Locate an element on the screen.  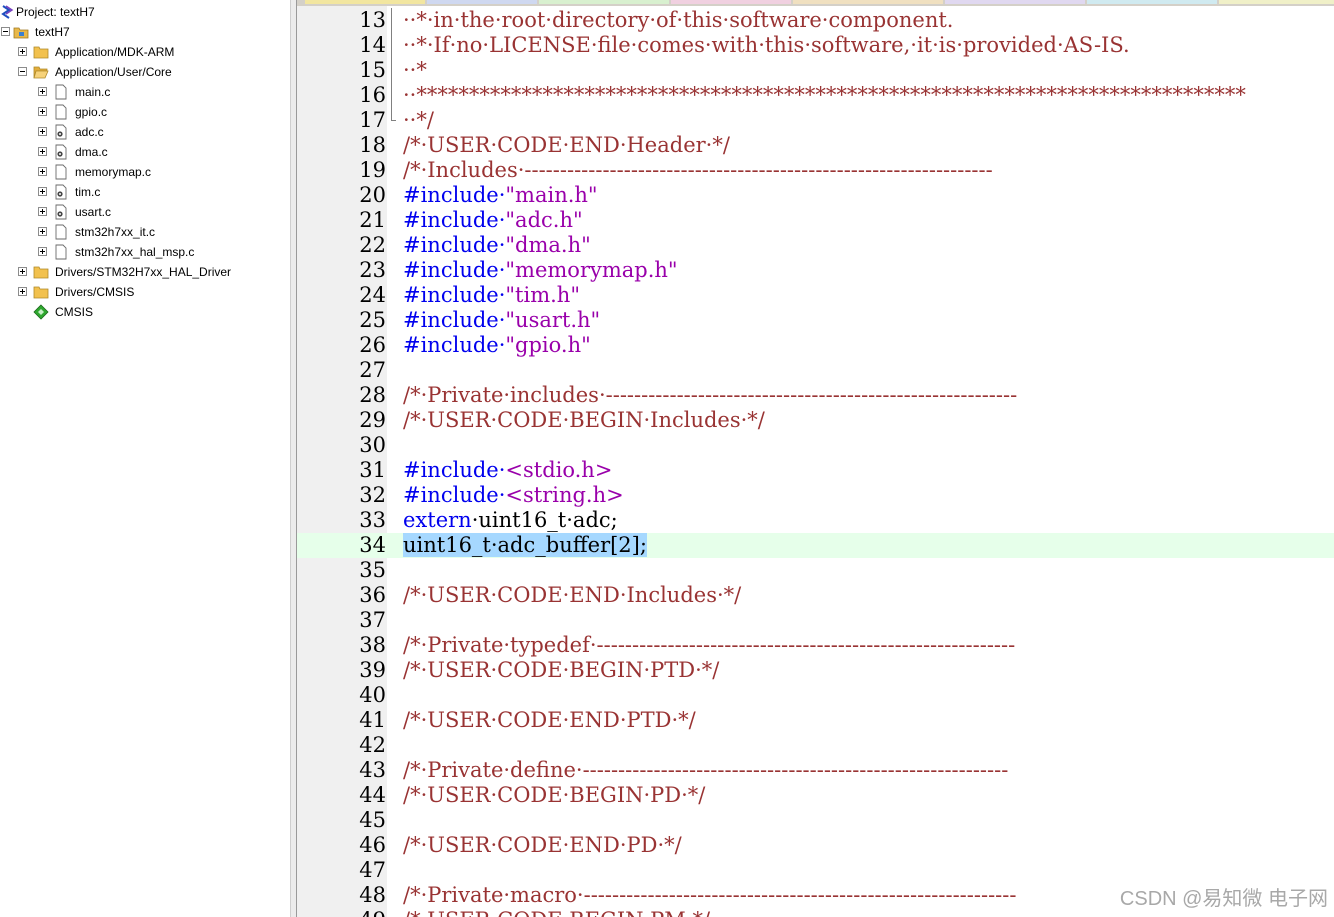
code-line: 33 extern·uint16_t·adc; is located at coordinates (815, 520).